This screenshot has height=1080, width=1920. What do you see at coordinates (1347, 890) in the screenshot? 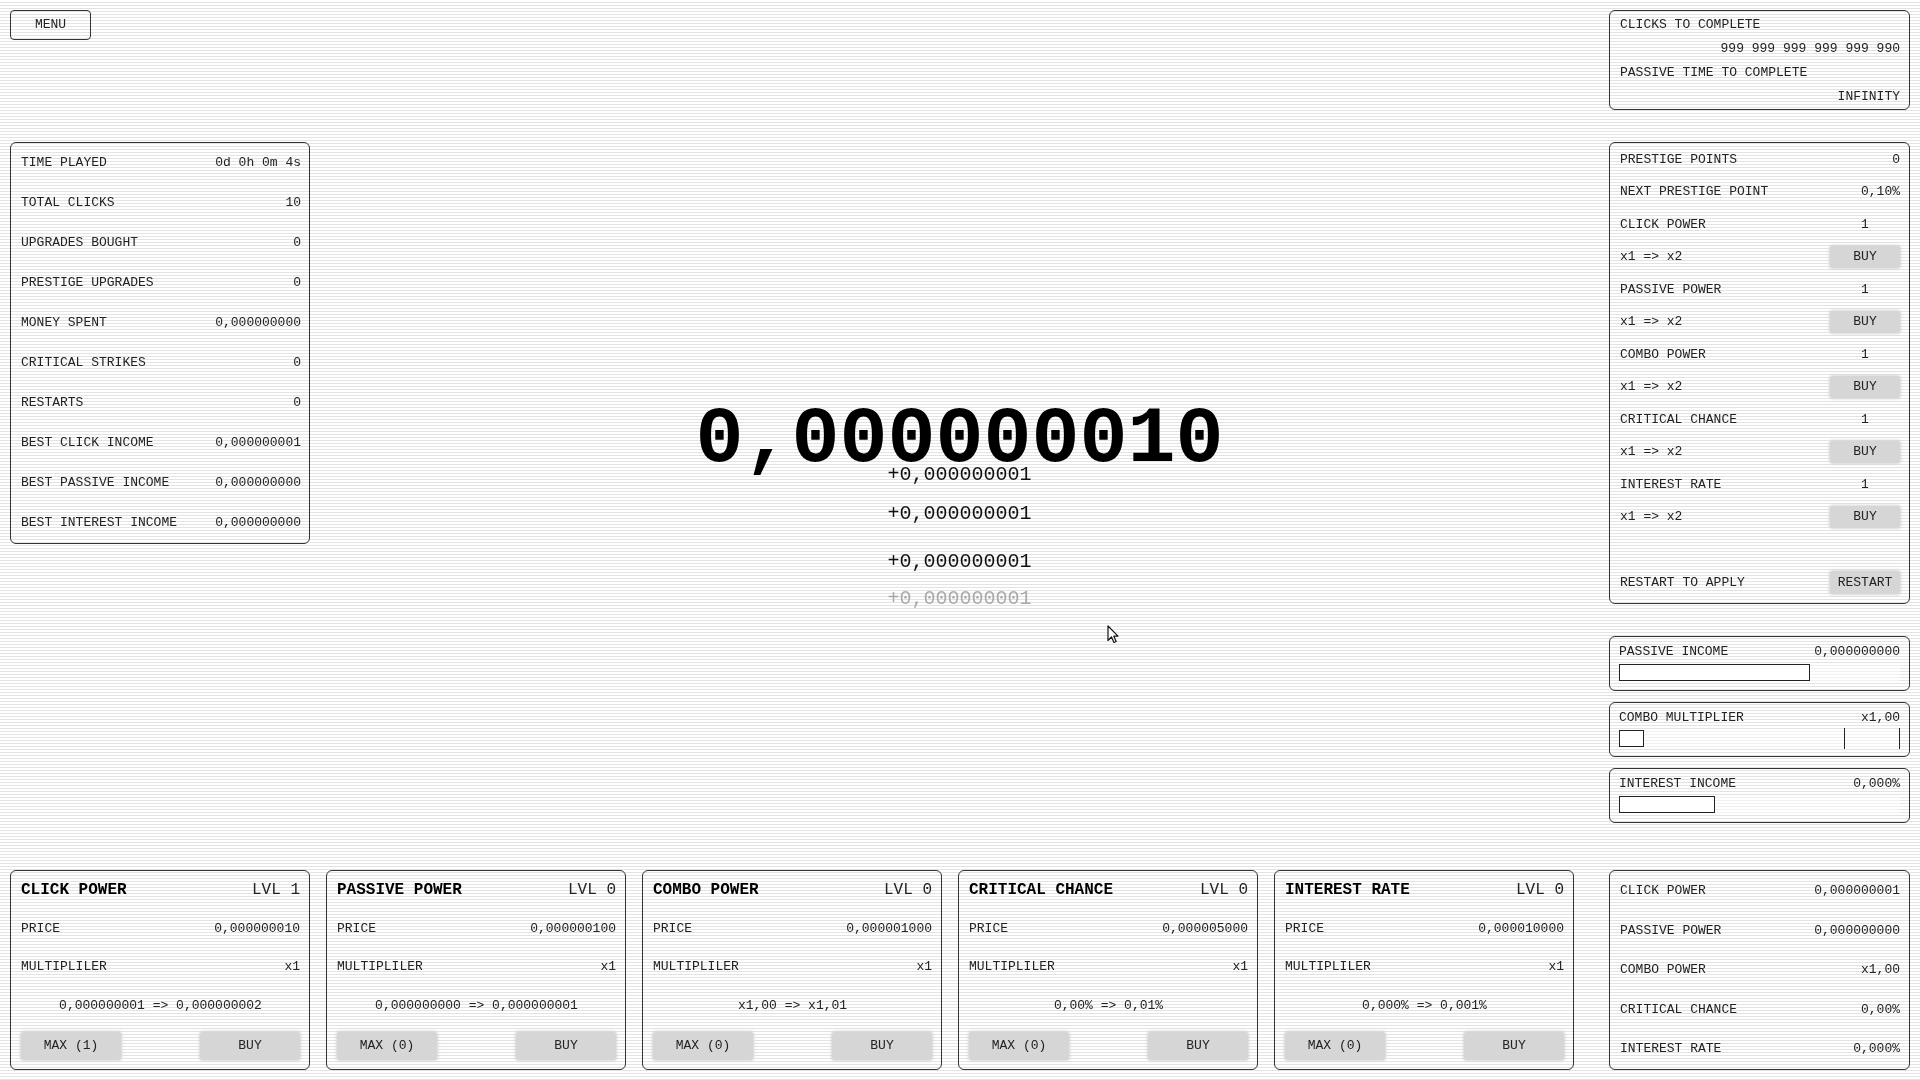
I see `card-title: INTEREST RATE` at bounding box center [1347, 890].